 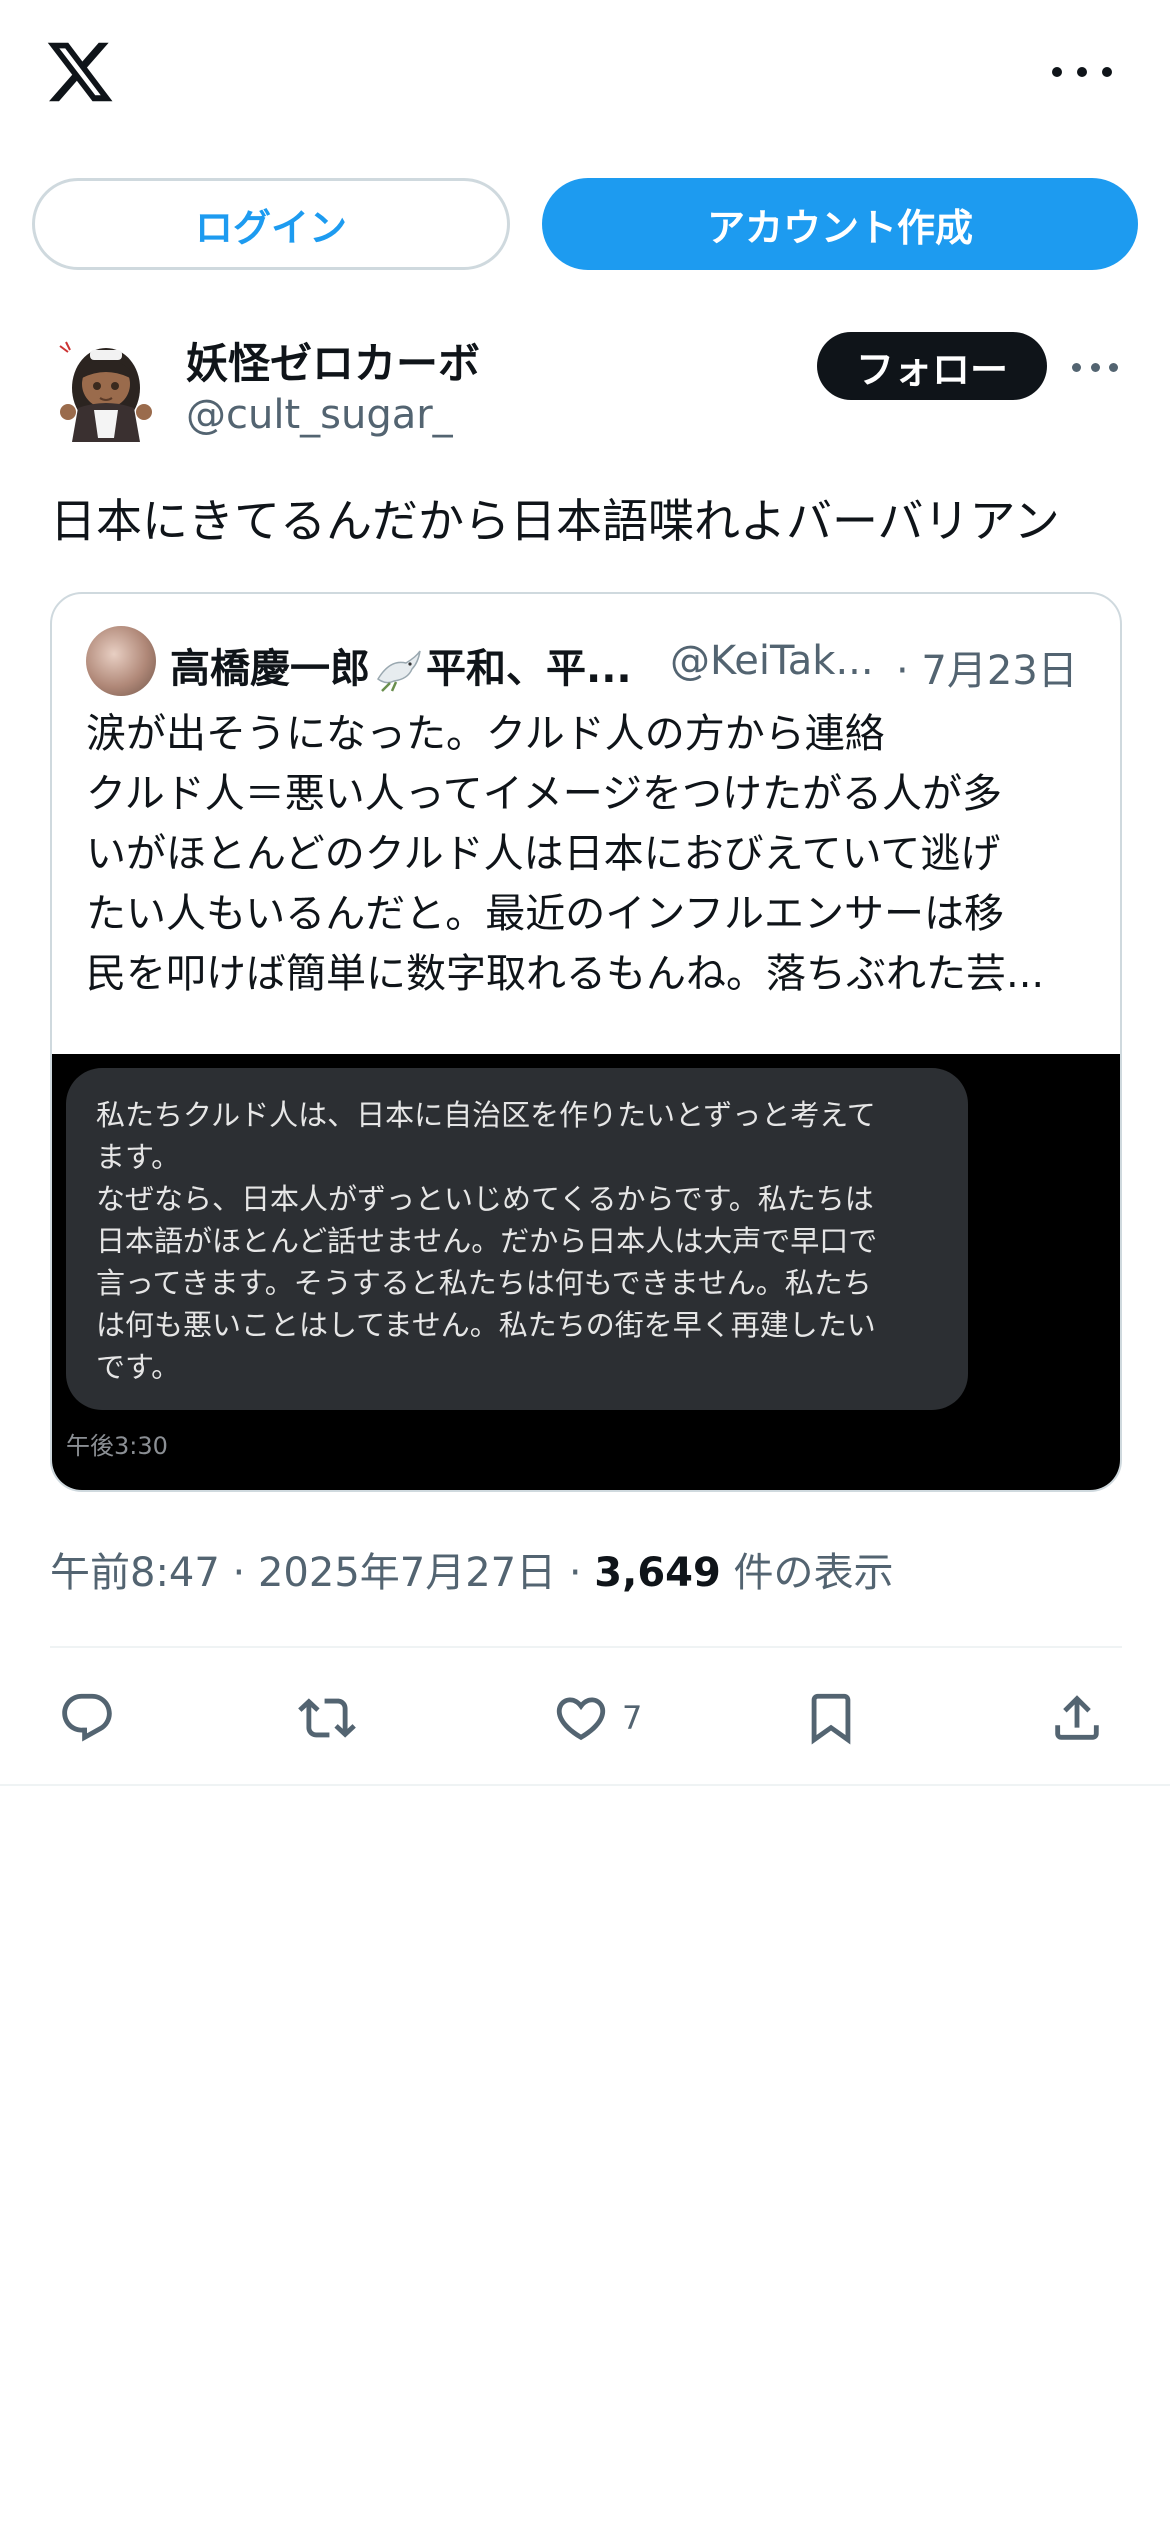 I want to click on share-icon, so click(x=1077, y=1717).